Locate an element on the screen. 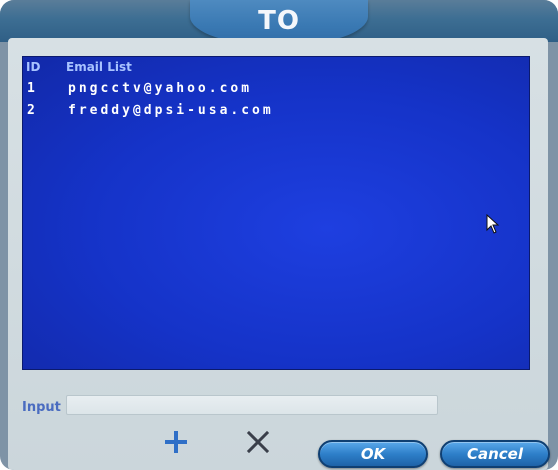 The height and width of the screenshot is (470, 558). mouse-pointer-icon is located at coordinates (493, 225).